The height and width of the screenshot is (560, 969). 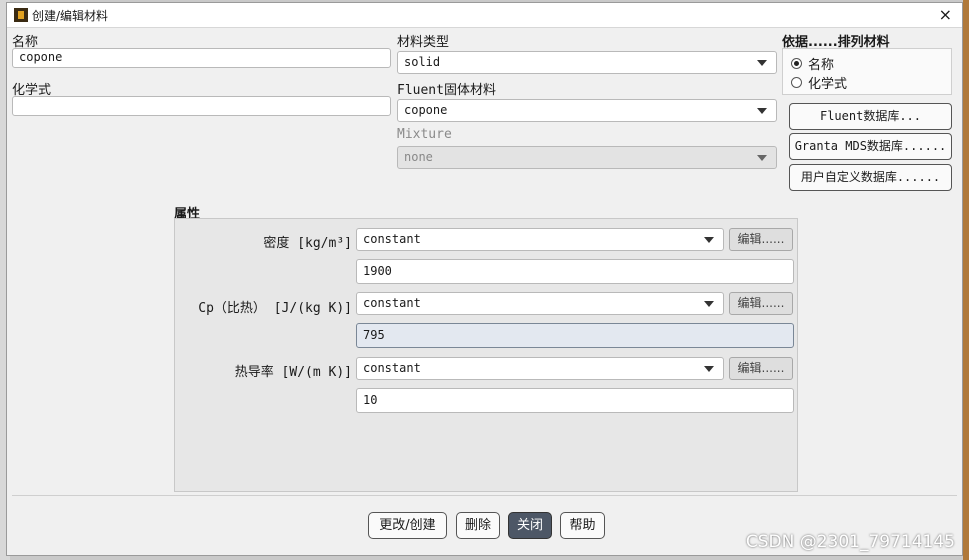 I want to click on help-button: 帮助, so click(x=582, y=525).